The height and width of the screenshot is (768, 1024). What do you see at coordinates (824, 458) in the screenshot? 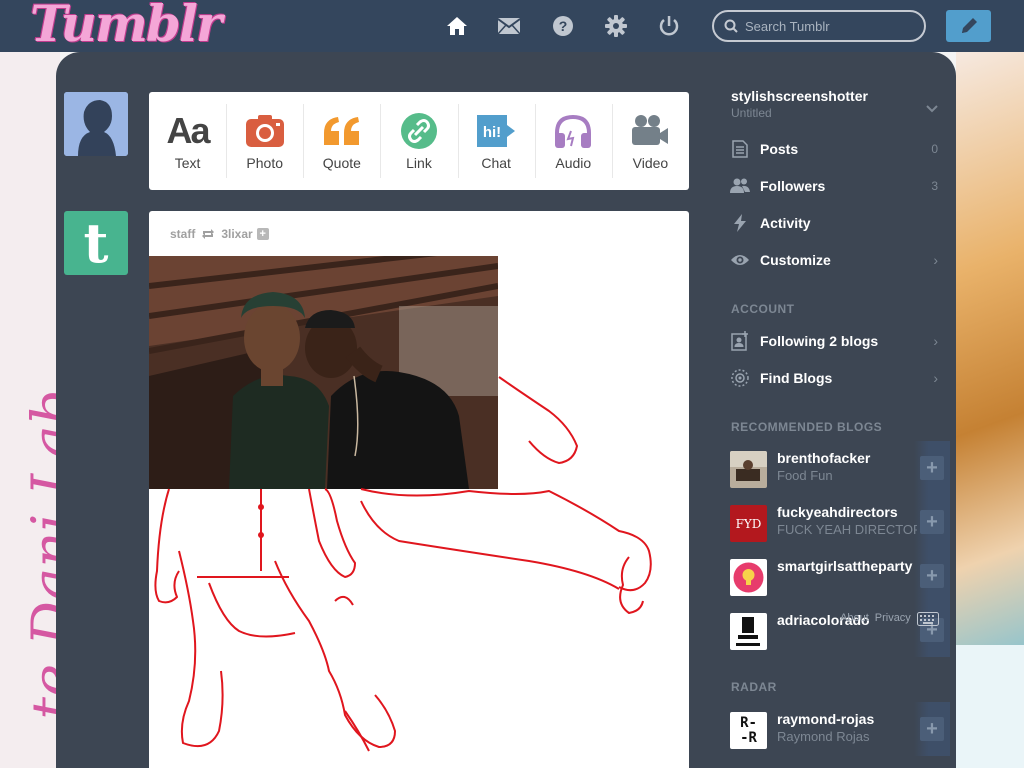
I see `recommended-blog-name: brenthofacker` at bounding box center [824, 458].